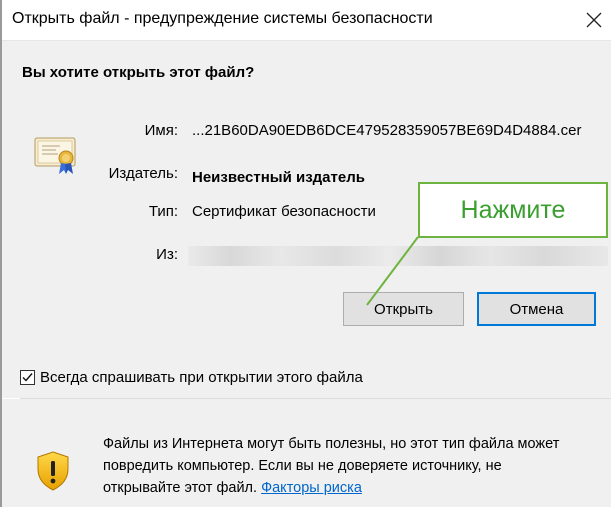  Describe the element at coordinates (163, 211) in the screenshot. I see `type-label: Тип:` at that location.